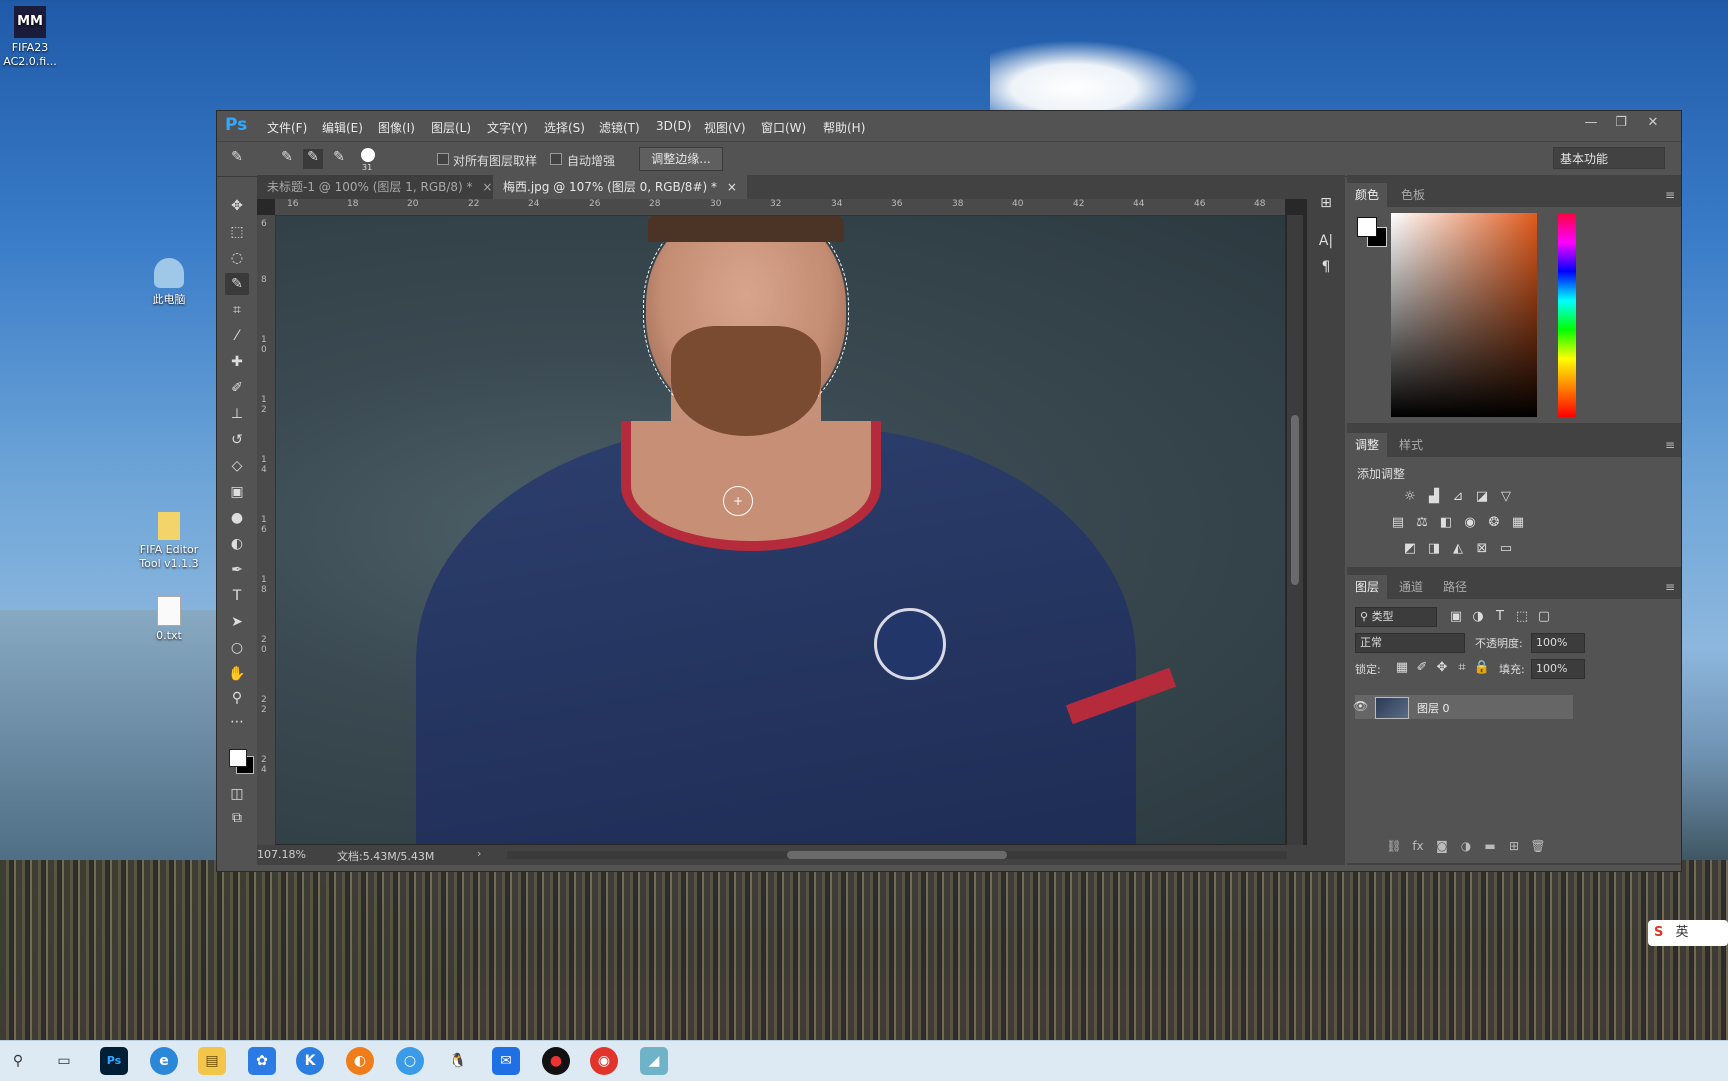 The image size is (1728, 1081). Describe the element at coordinates (1411, 445) in the screenshot. I see `tab-styles: 样式` at that location.